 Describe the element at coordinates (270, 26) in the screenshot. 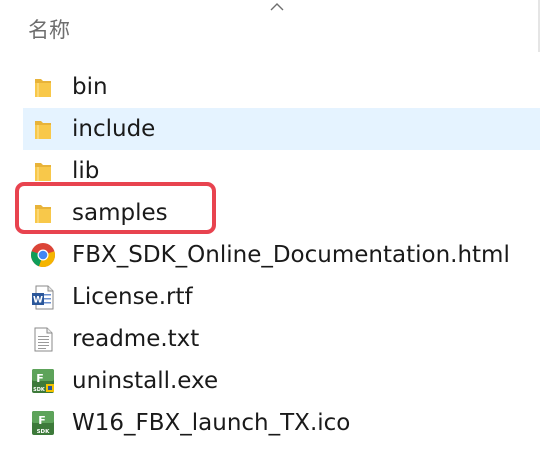

I see `column-header-bar: 名称` at that location.